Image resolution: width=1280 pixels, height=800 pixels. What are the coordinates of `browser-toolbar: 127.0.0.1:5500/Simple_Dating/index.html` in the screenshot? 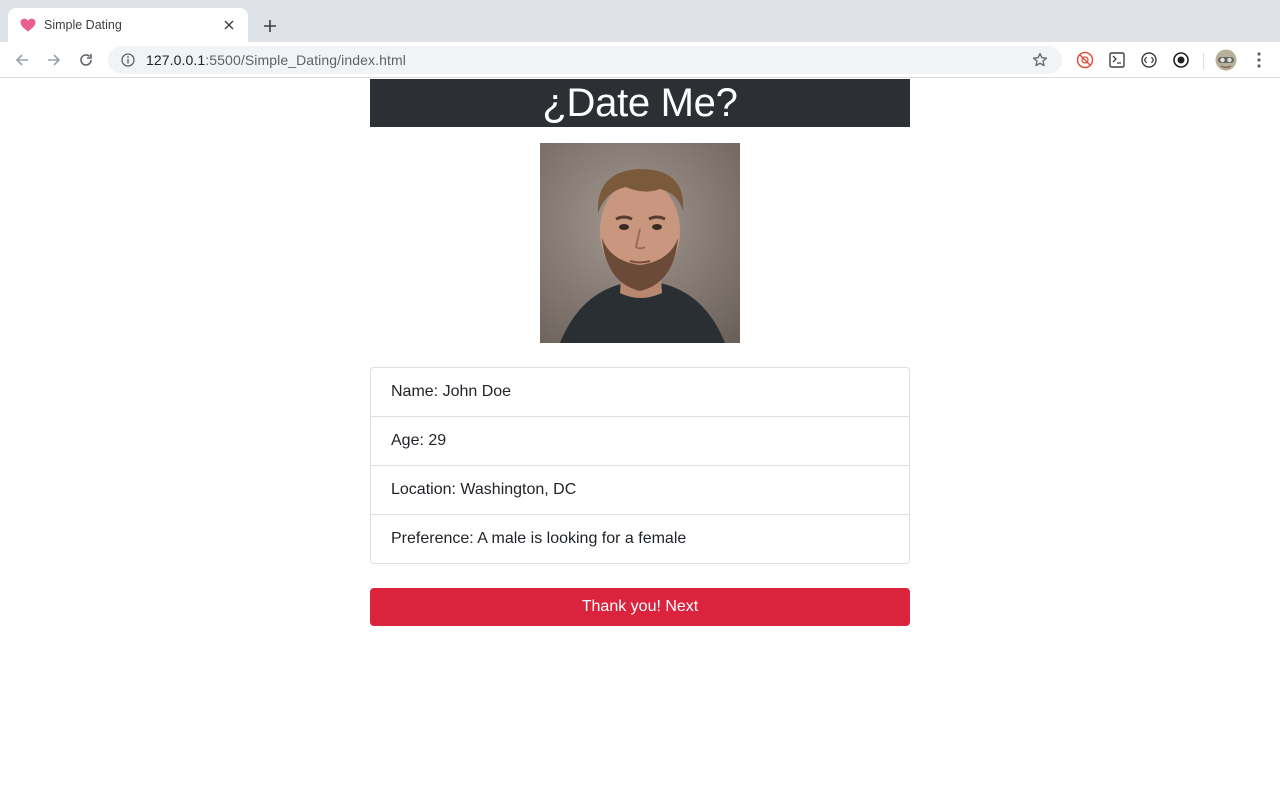 It's located at (640, 60).